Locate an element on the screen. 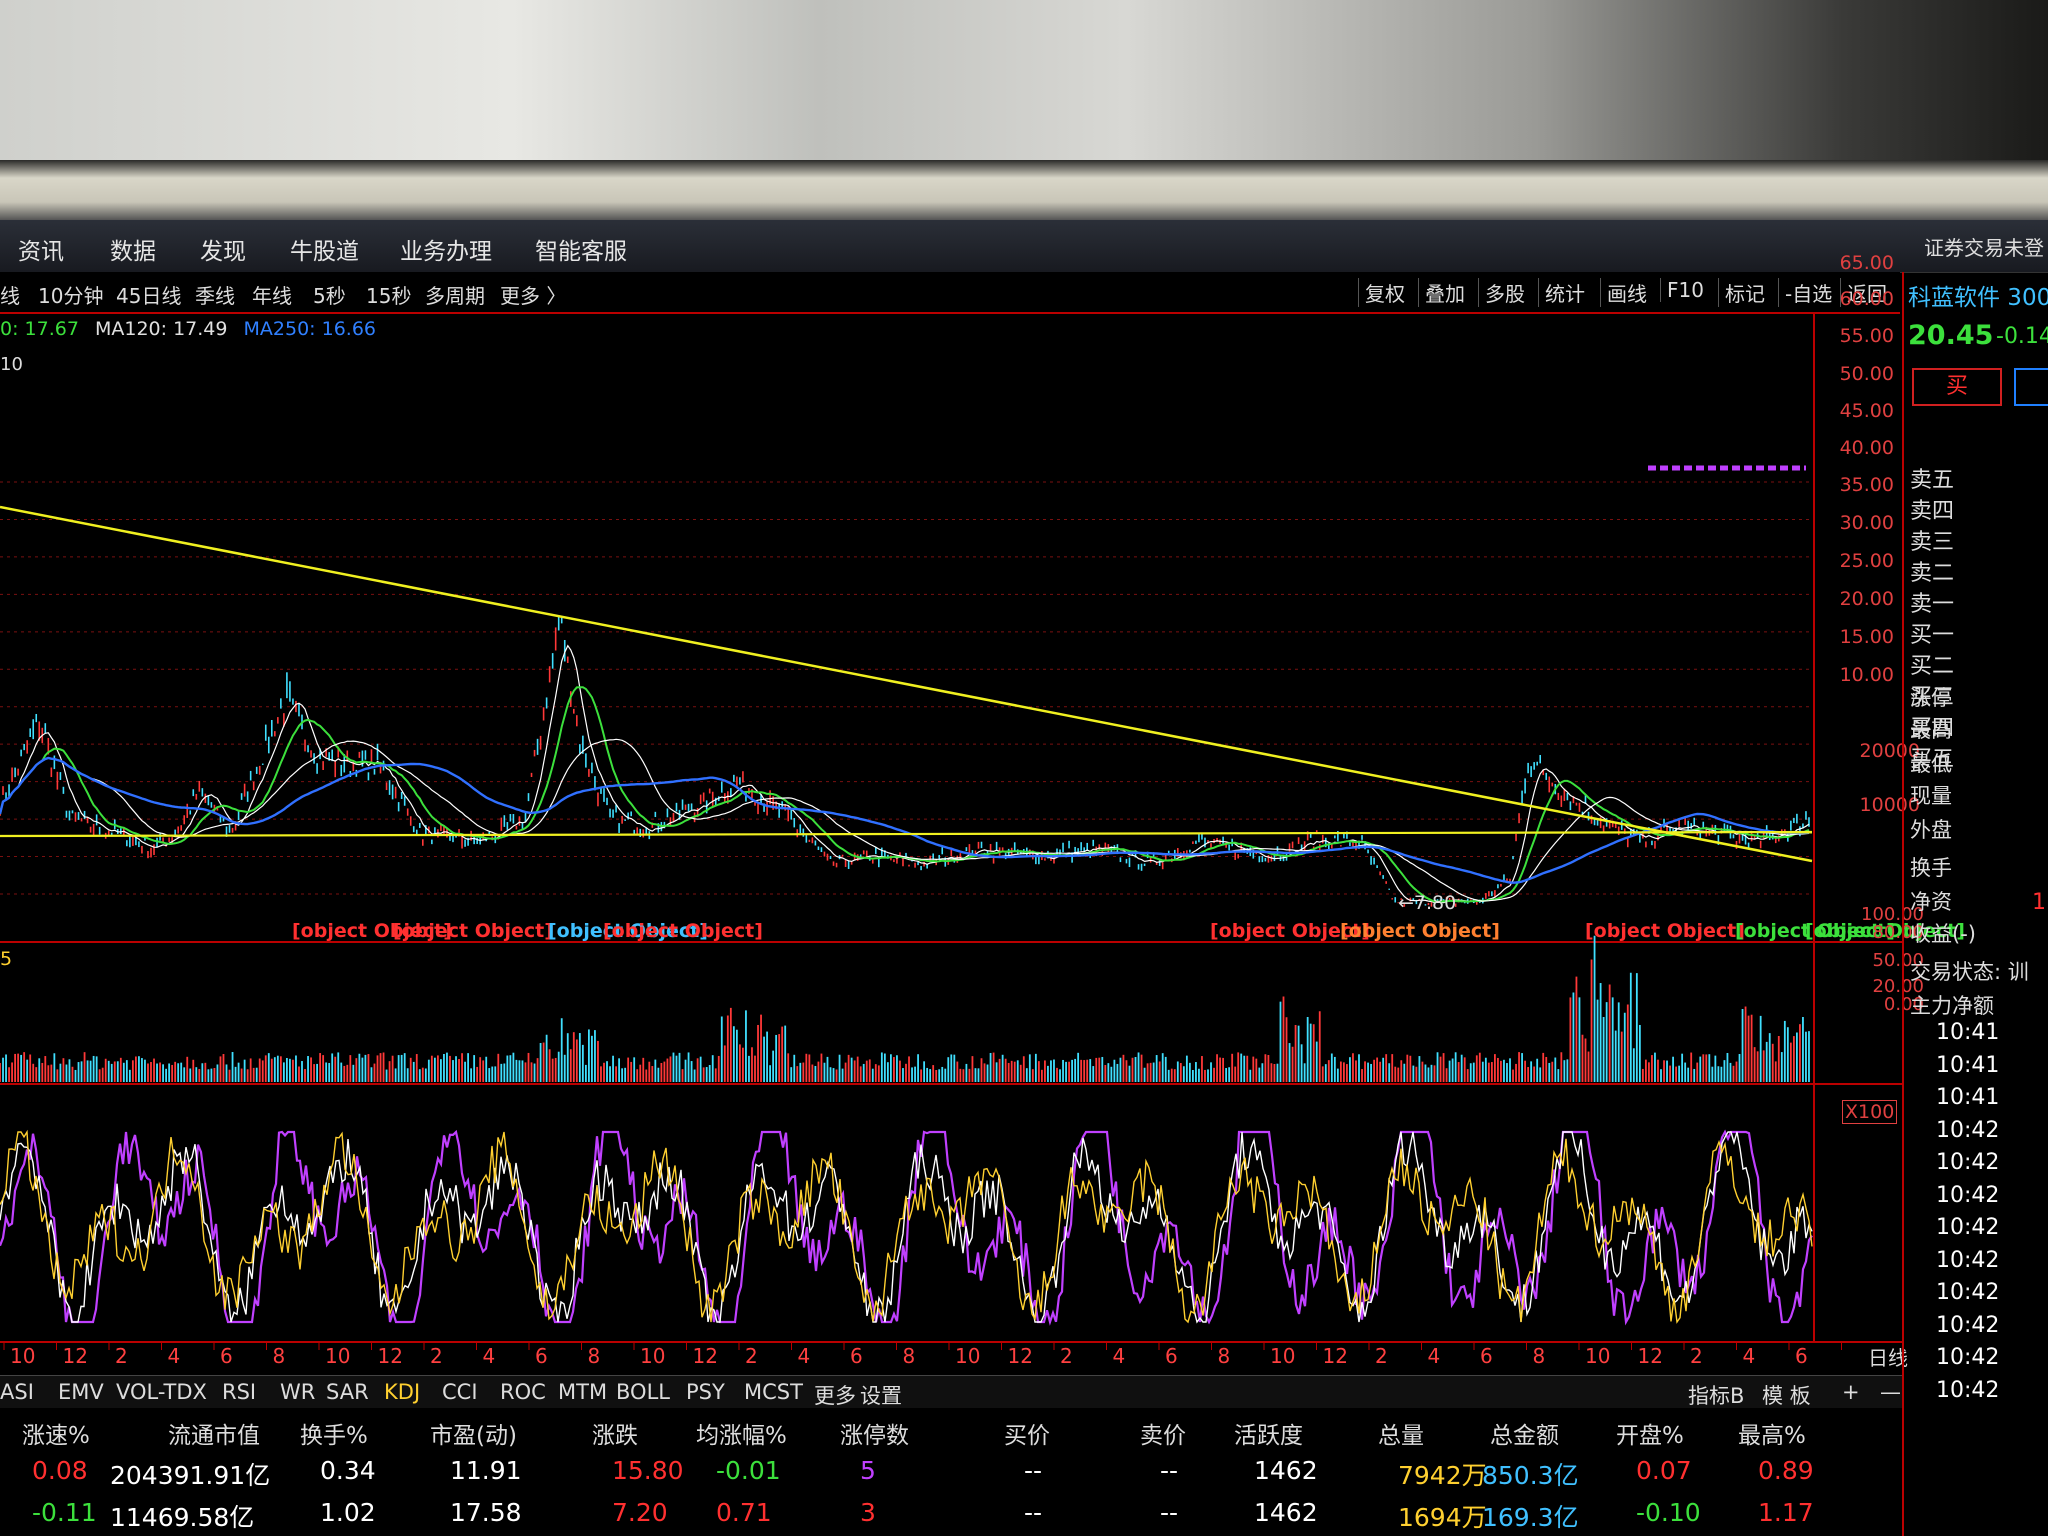  period-year: 年线 is located at coordinates (272, 294).